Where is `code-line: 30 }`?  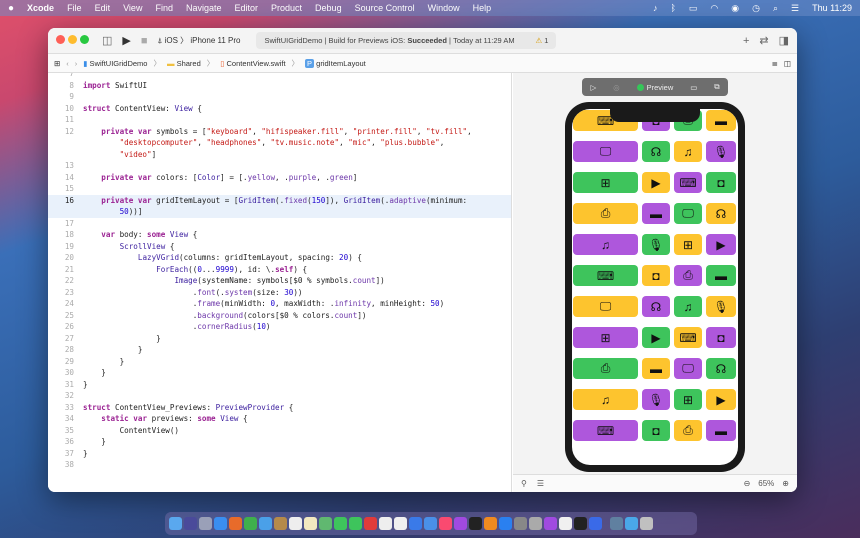
code-line: 30 } is located at coordinates (279, 373).